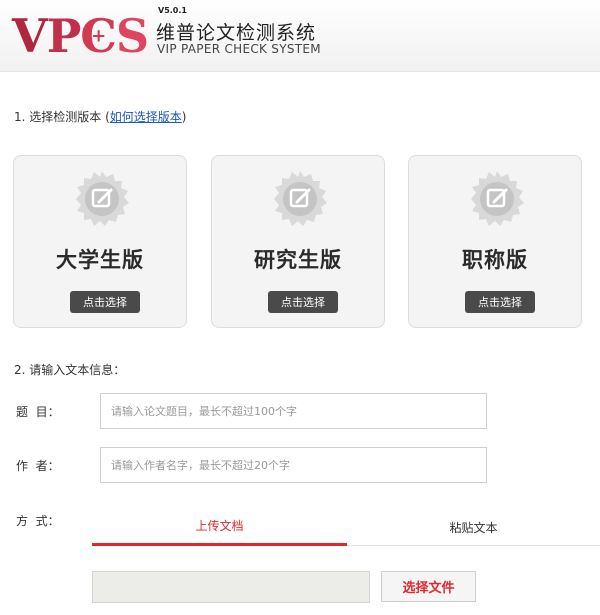 The width and height of the screenshot is (600, 615). I want to click on tab-paste-text: 粘贴文本, so click(473, 527).